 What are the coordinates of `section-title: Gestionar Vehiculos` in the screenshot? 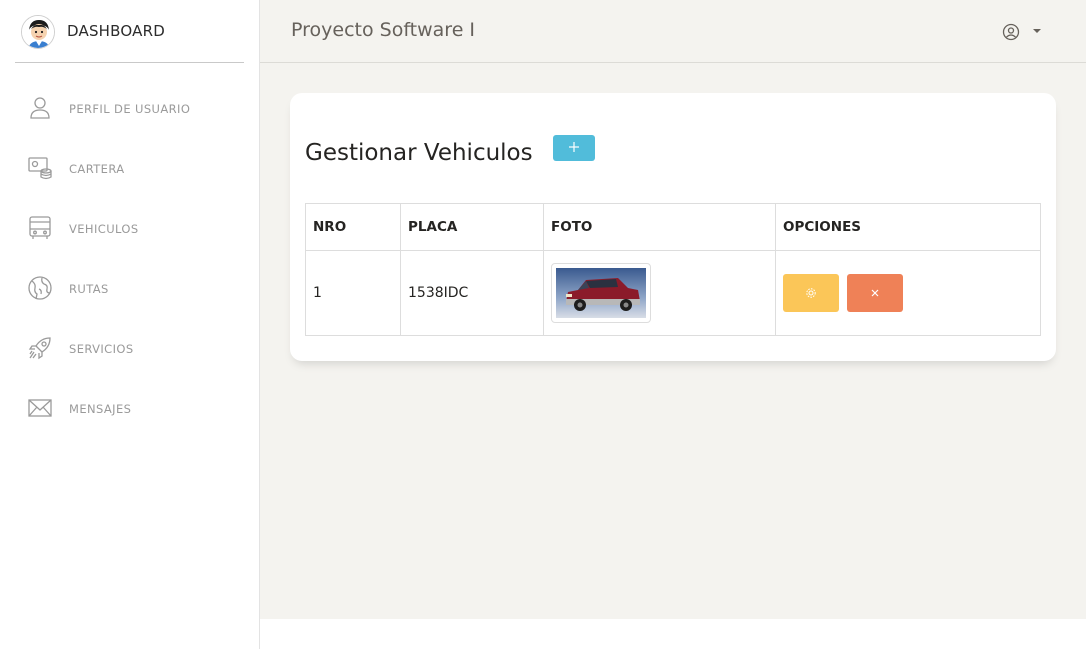 It's located at (419, 153).